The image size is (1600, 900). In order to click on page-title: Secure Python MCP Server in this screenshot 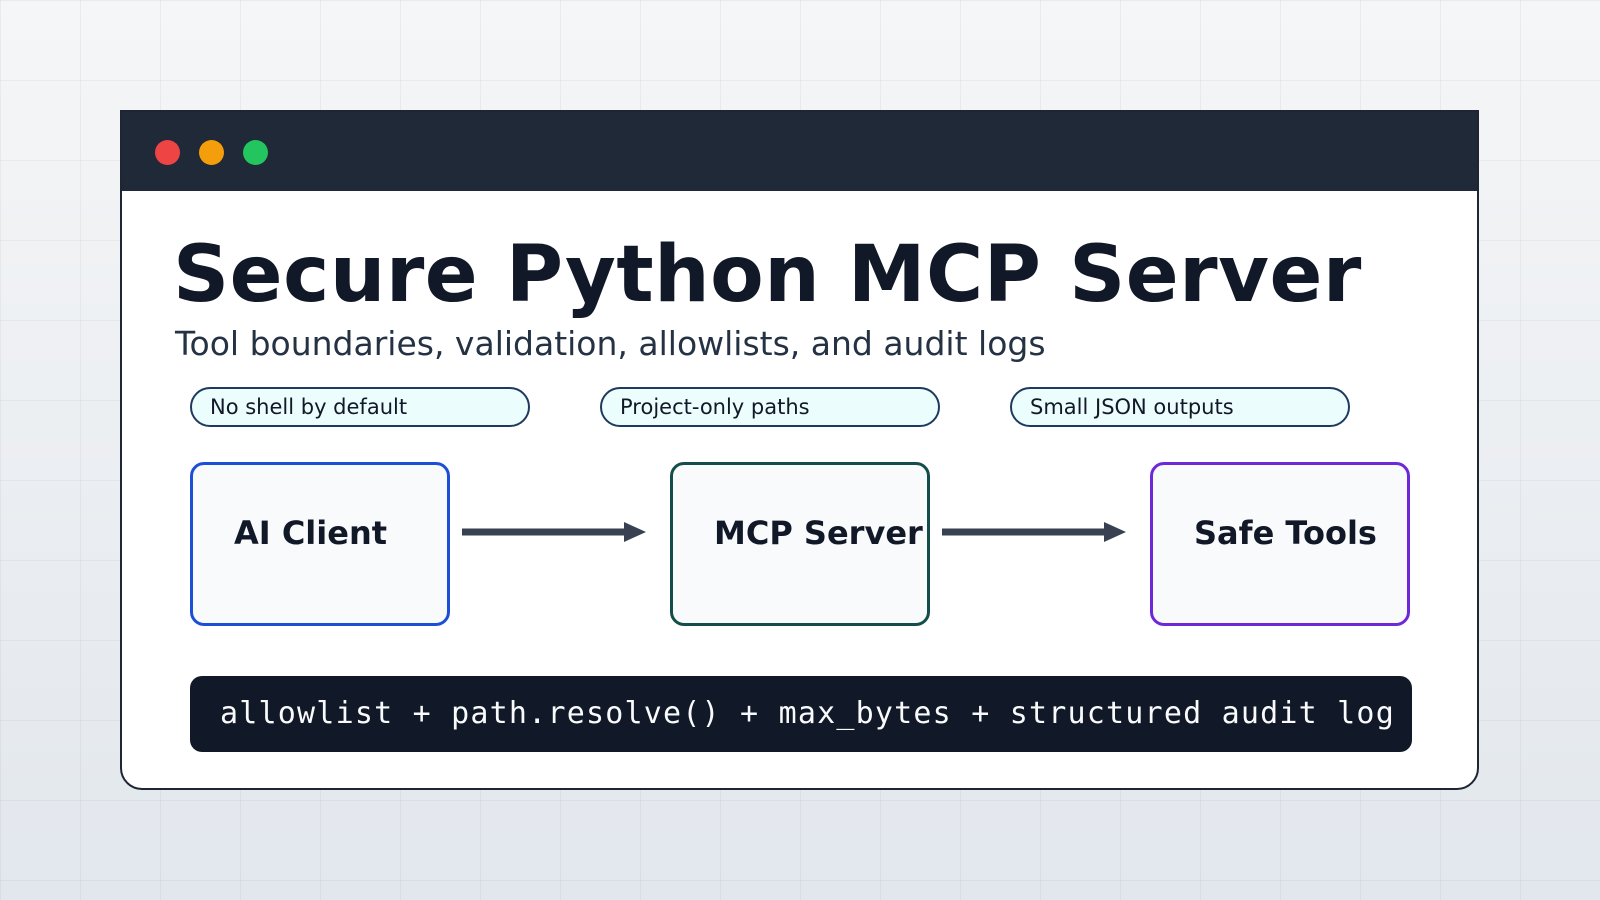, I will do `click(767, 275)`.